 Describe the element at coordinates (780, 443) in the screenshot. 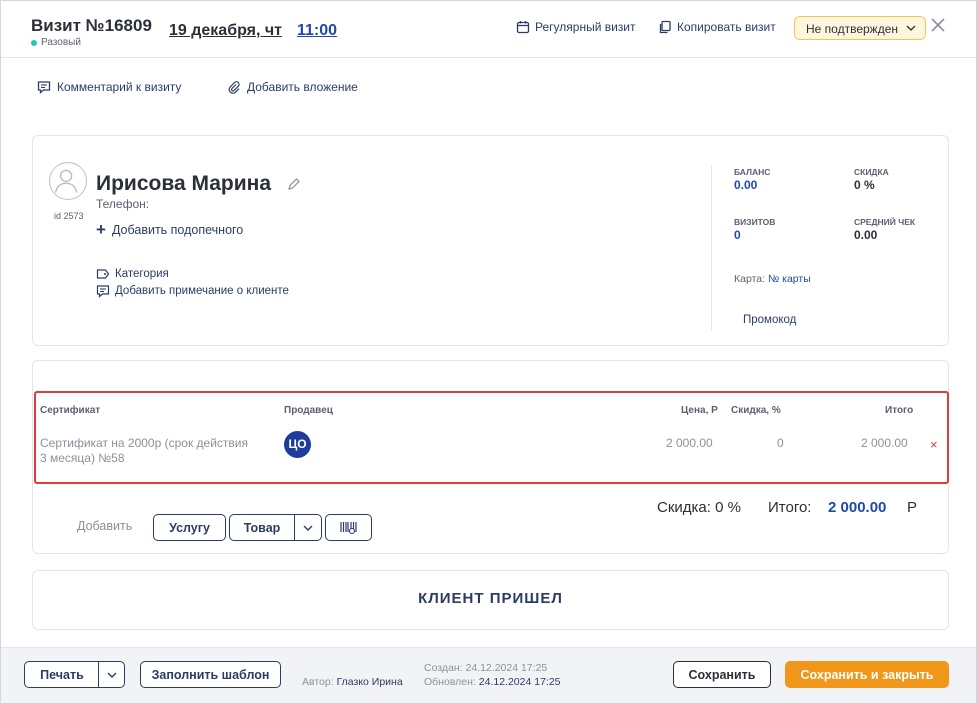

I see `item-discount: 0` at that location.